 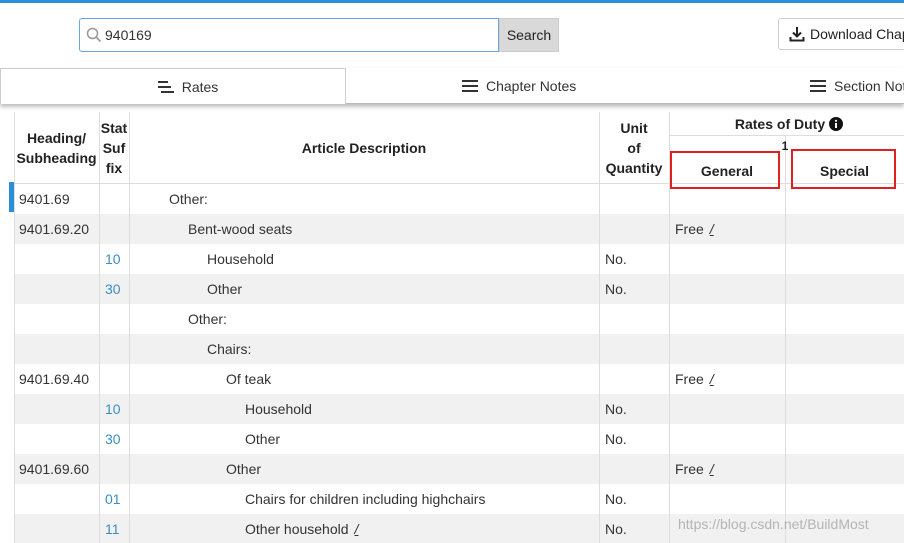 I want to click on description-text: Chairs for children including highchairs, so click(x=365, y=499).